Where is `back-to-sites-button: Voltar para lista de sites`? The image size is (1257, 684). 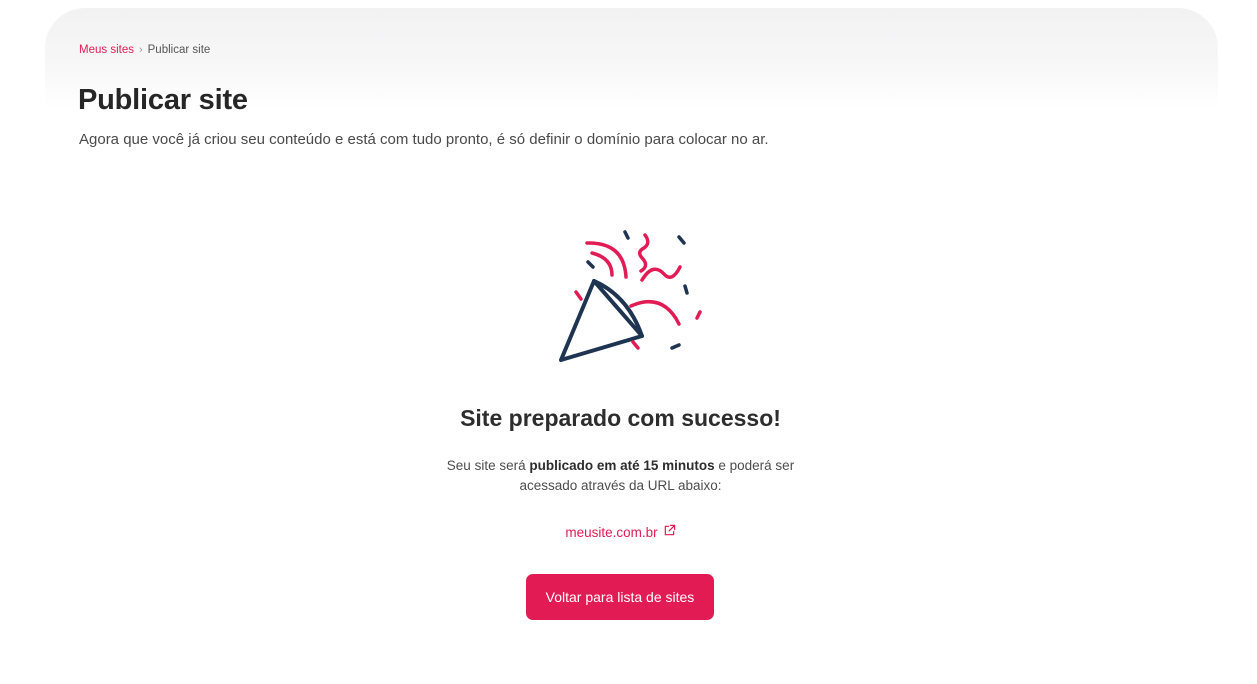
back-to-sites-button: Voltar para lista de sites is located at coordinates (620, 597).